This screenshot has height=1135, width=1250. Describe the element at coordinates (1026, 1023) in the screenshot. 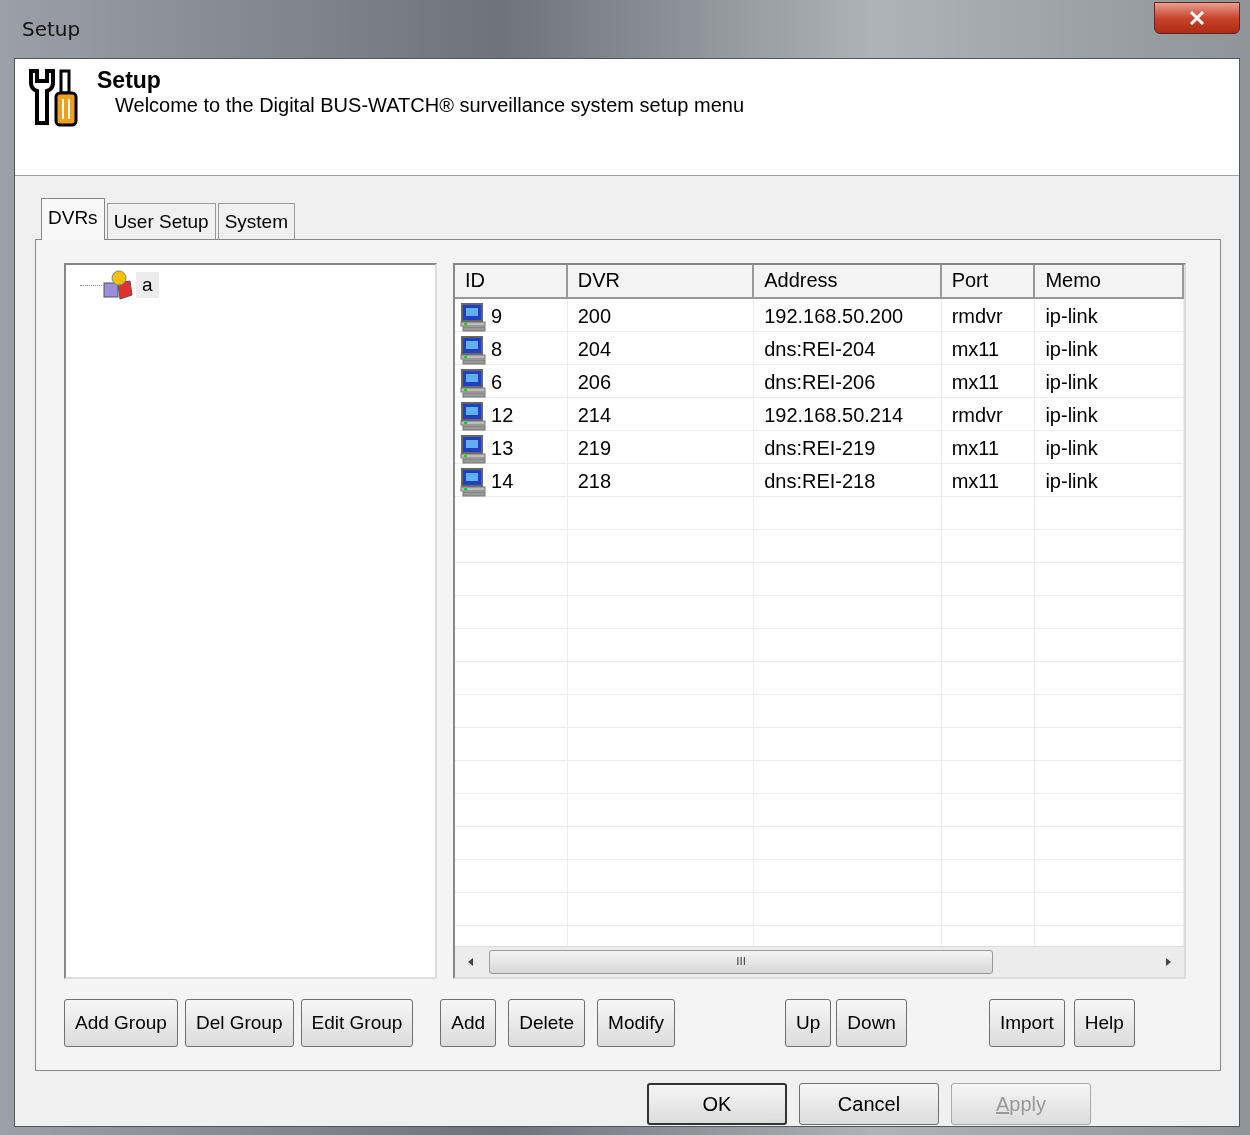

I see `action-button: Import` at that location.